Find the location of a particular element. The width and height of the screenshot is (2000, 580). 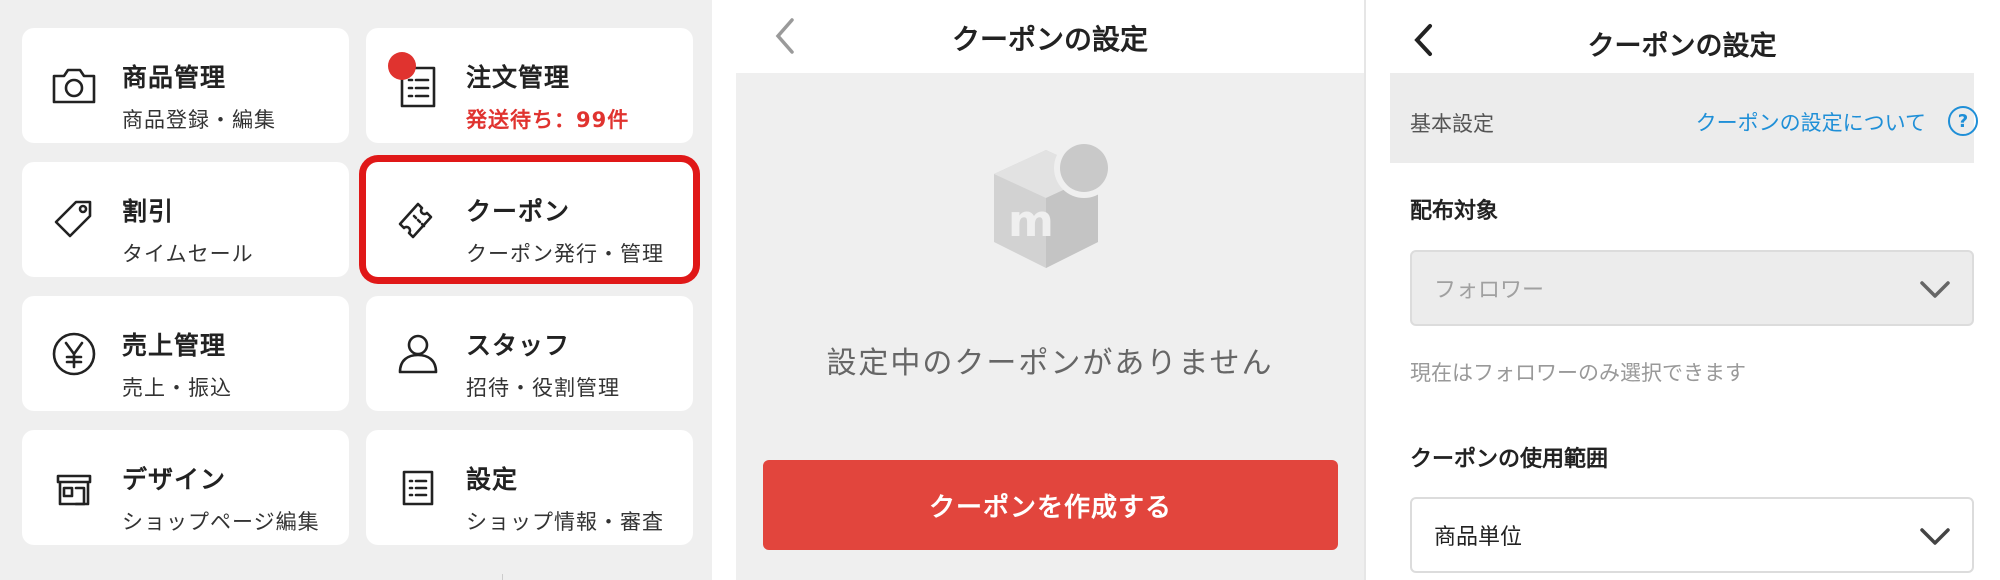

settings-list-icon is located at coordinates (418, 488).